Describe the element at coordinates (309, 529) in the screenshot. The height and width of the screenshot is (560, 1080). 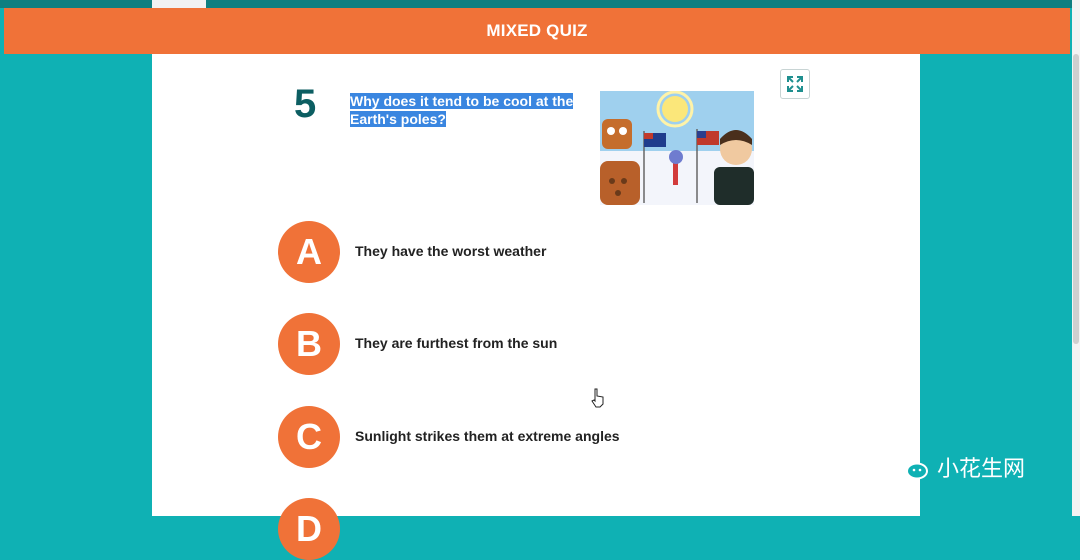
I see `option-d-badge: D` at that location.